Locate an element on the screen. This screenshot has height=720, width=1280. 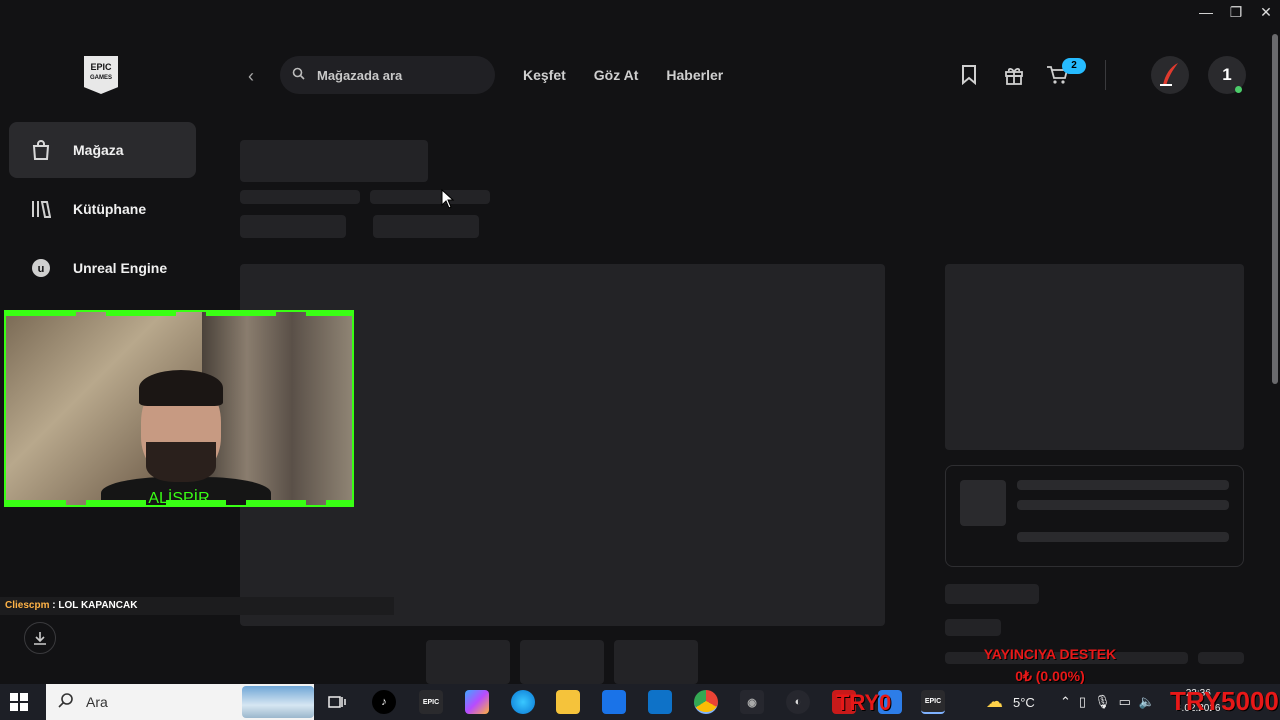
mouse-cursor-icon is located at coordinates (448, 199).